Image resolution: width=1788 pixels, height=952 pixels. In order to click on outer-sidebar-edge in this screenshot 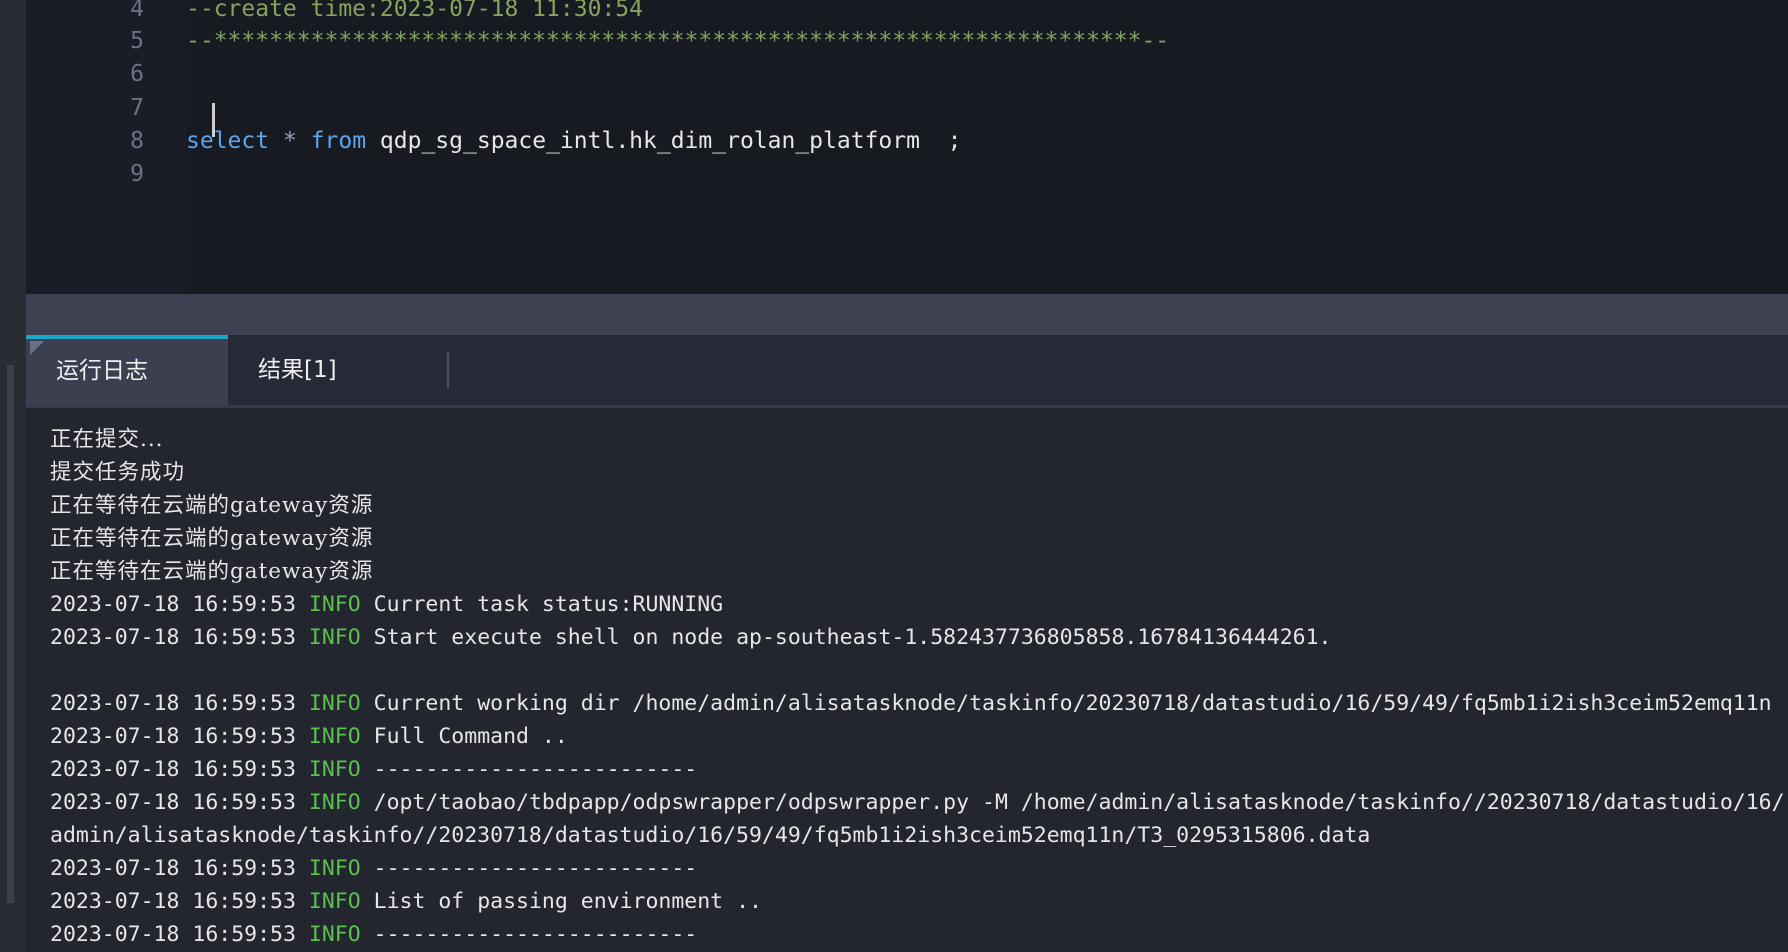, I will do `click(13, 476)`.